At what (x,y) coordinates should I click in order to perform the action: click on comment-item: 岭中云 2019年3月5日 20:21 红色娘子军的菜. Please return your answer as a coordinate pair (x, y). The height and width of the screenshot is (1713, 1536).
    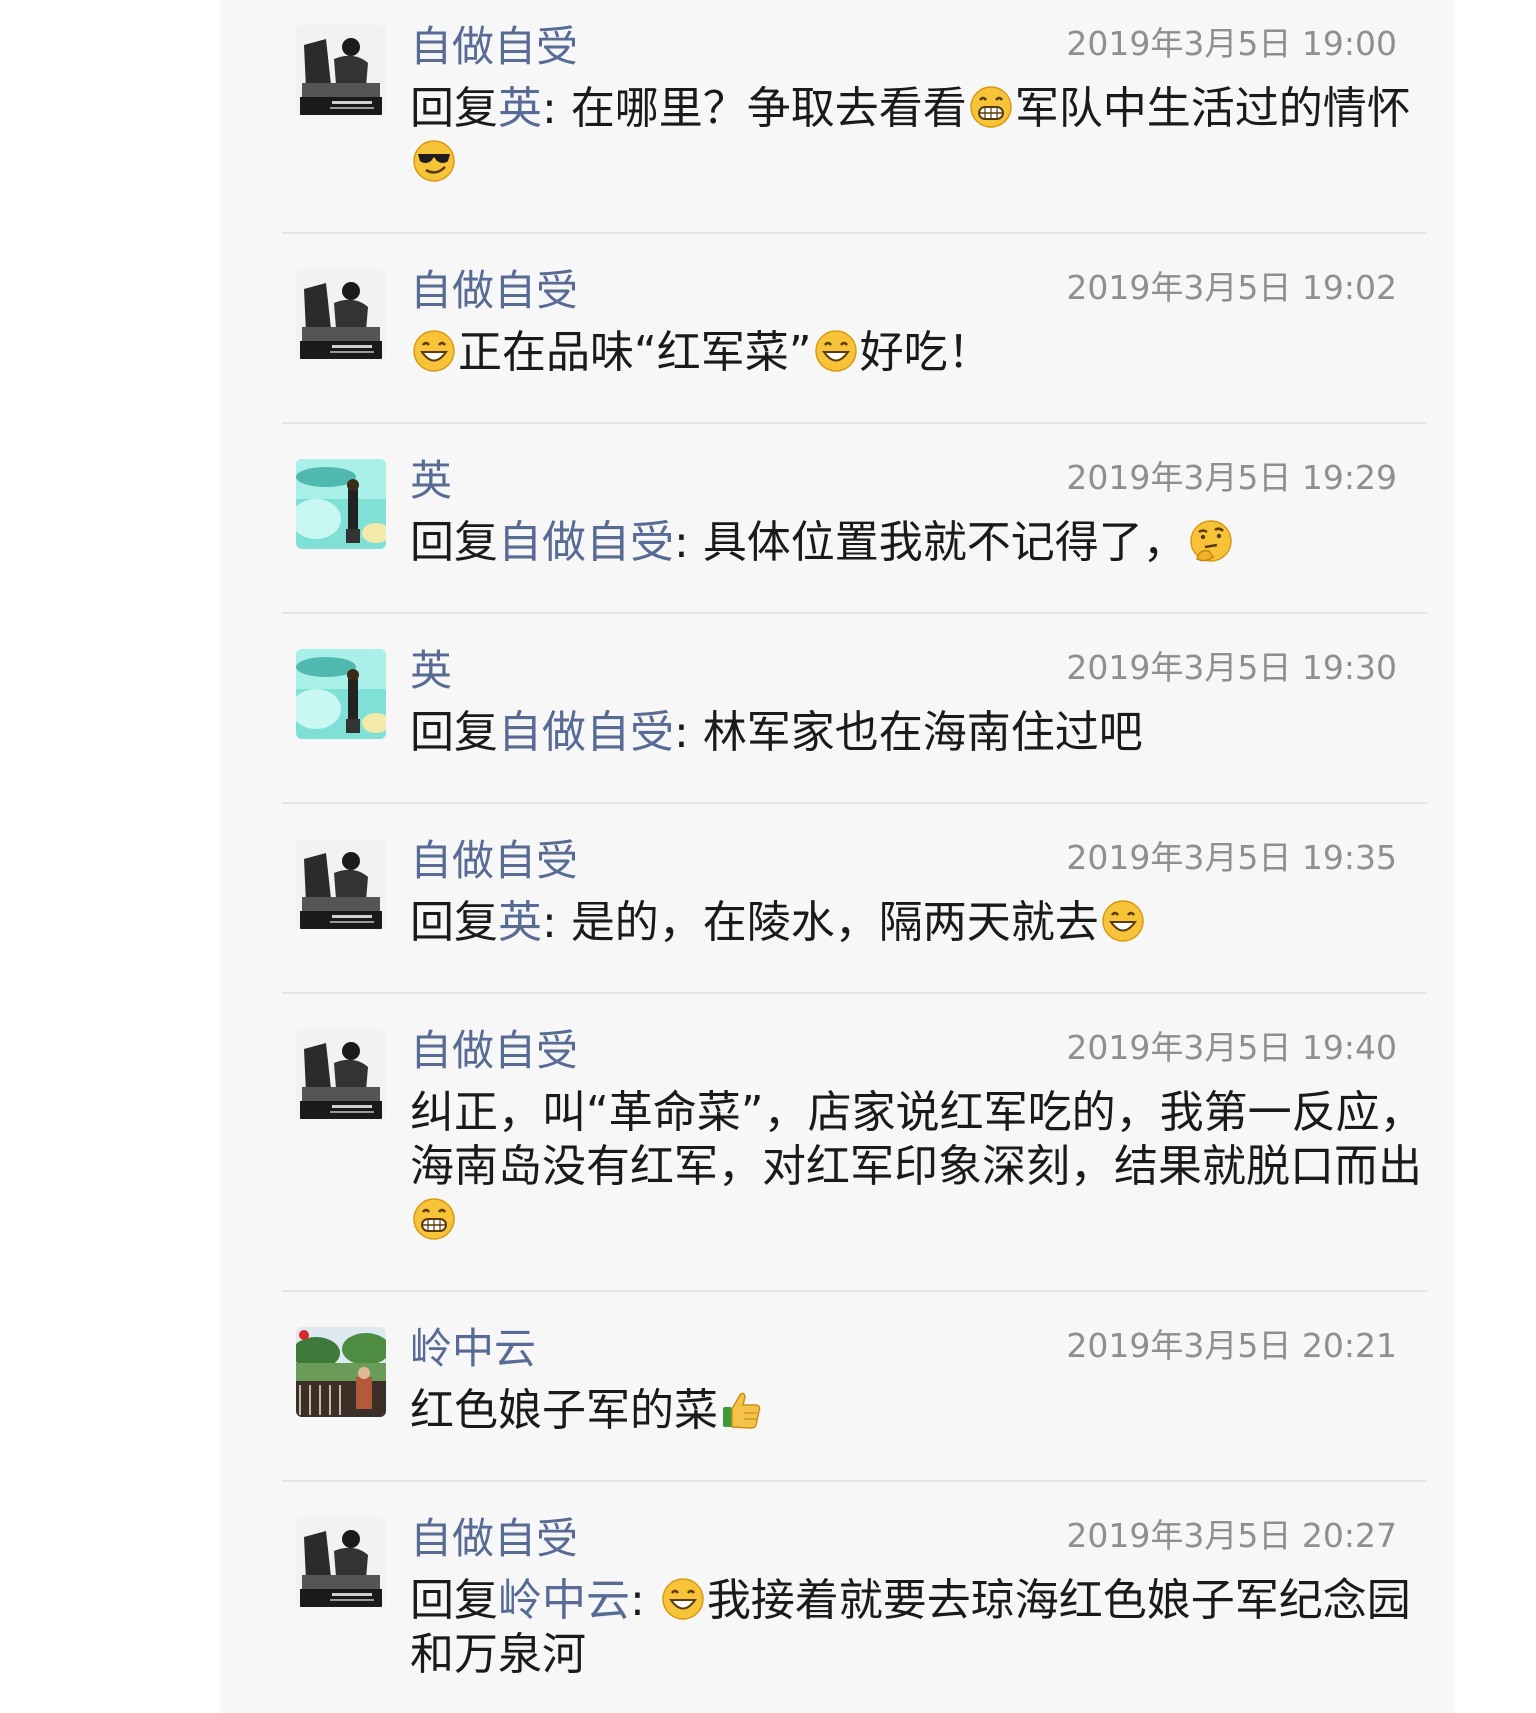
    Looking at the image, I should click on (854, 1391).